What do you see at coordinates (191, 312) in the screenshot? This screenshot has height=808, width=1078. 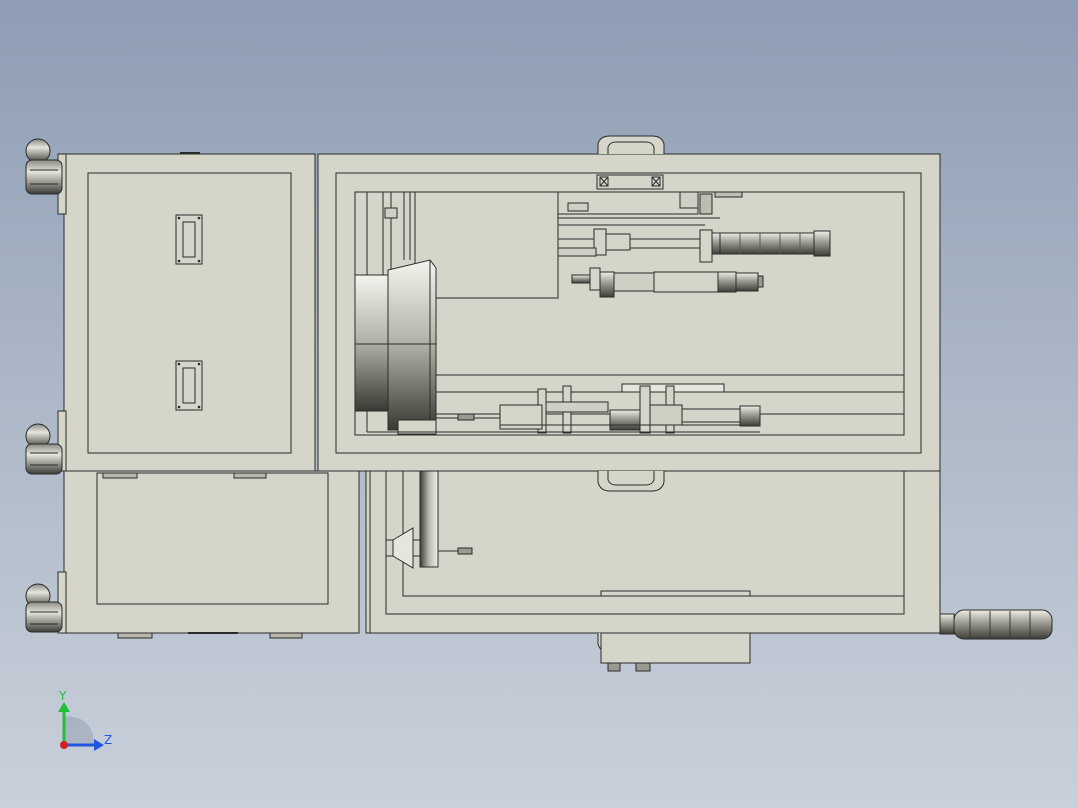 I see `left-cabinet-upper` at bounding box center [191, 312].